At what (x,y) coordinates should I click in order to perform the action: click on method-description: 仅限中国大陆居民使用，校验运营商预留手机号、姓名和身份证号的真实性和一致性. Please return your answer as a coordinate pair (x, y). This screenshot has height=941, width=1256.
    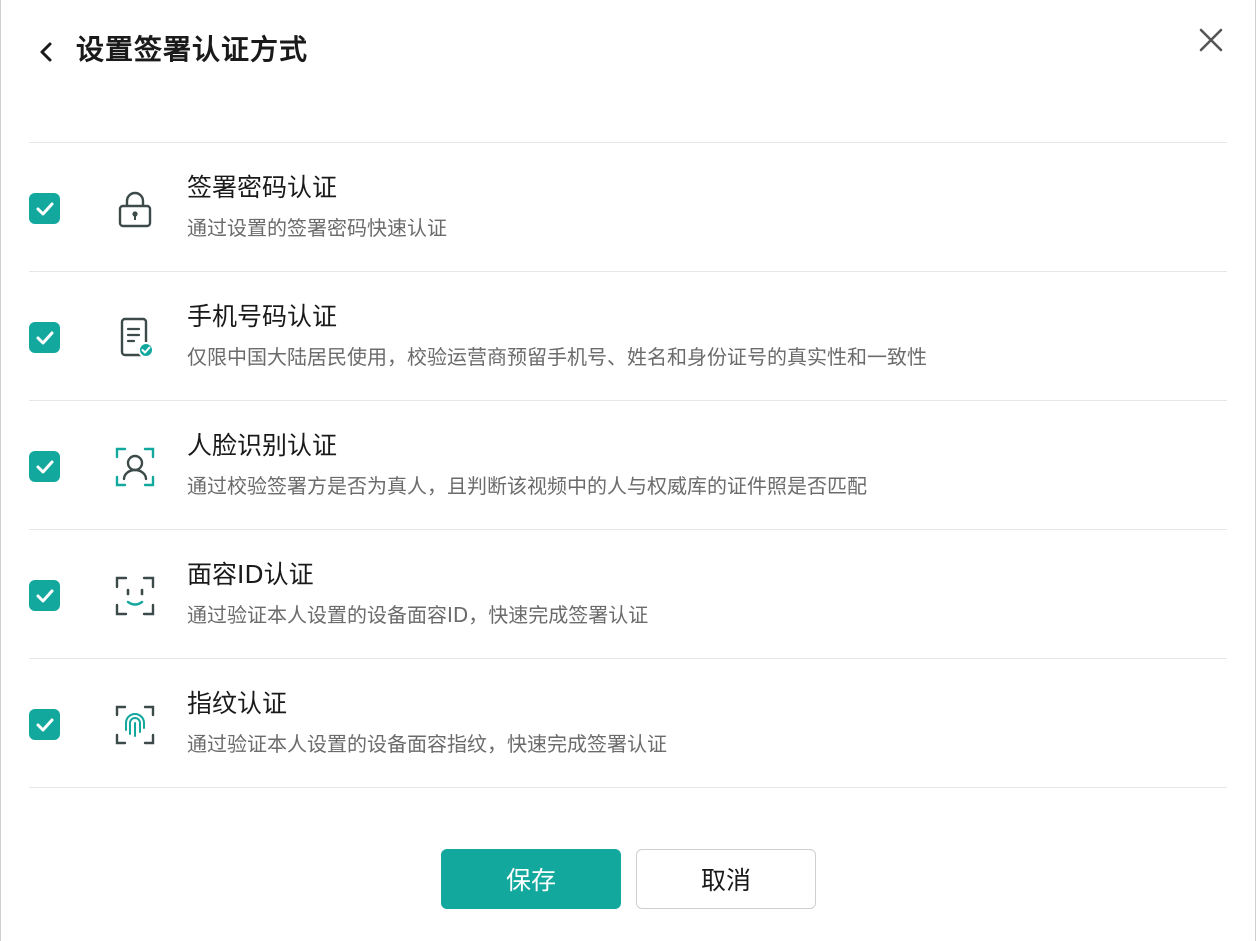
    Looking at the image, I should click on (557, 357).